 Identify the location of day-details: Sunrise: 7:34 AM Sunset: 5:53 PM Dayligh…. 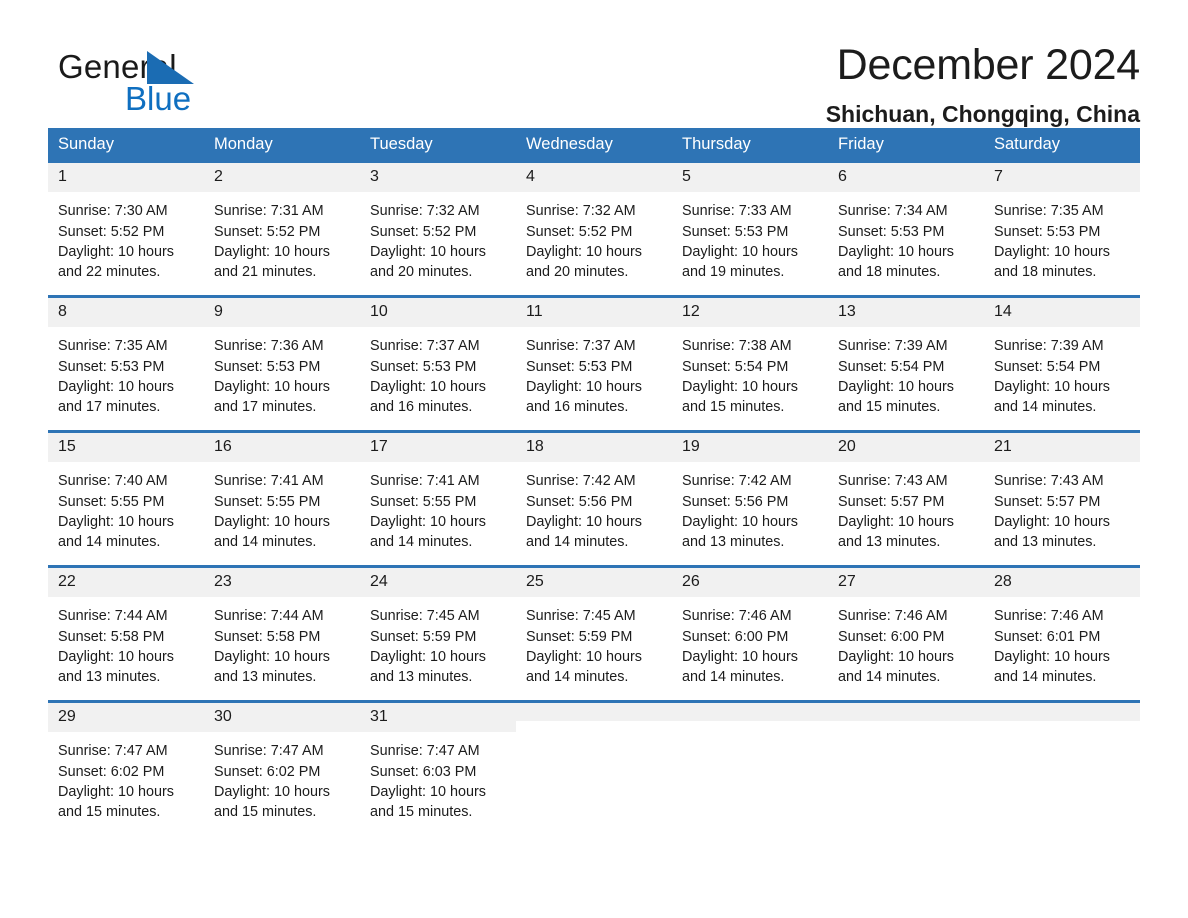
(906, 237).